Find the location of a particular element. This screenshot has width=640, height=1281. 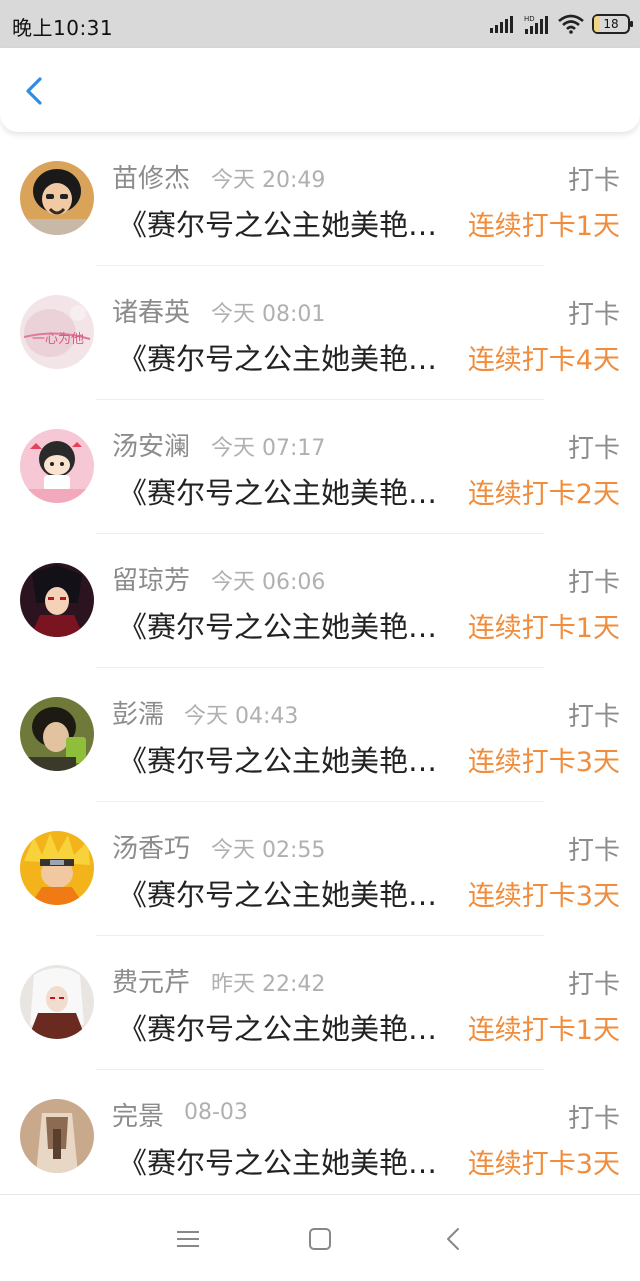

checkin-time: 今天 06:06 is located at coordinates (268, 582).